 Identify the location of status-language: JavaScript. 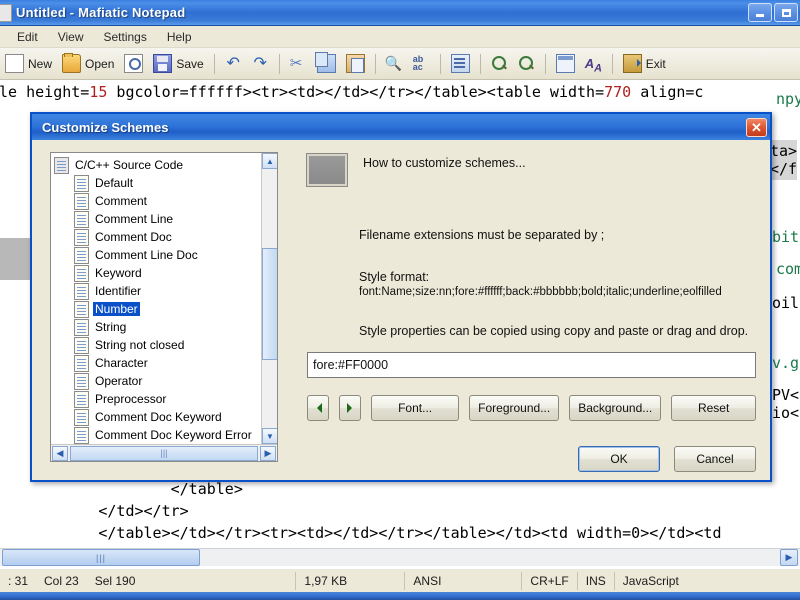
(650, 580).